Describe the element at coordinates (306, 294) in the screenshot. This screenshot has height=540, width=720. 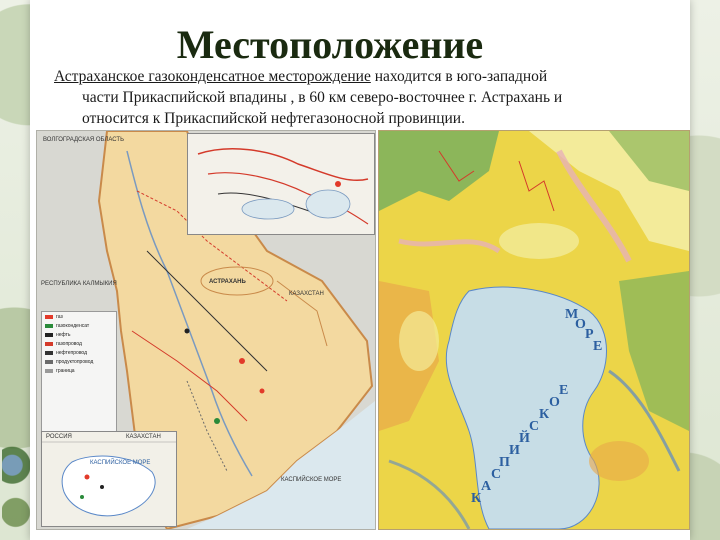
I see `label-kazakhstan: КАЗАХСТАН` at that location.